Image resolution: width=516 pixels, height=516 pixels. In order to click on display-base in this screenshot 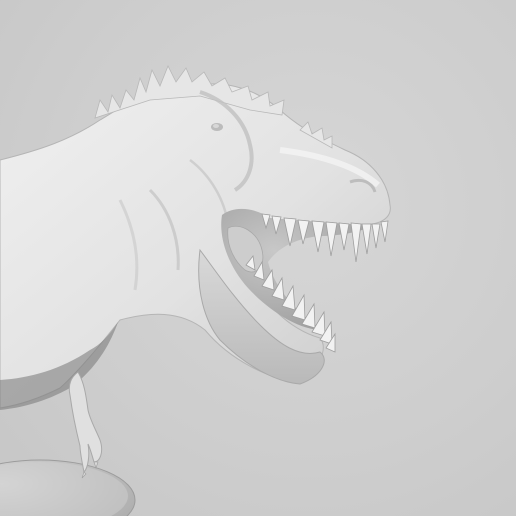, I will do `click(68, 487)`.